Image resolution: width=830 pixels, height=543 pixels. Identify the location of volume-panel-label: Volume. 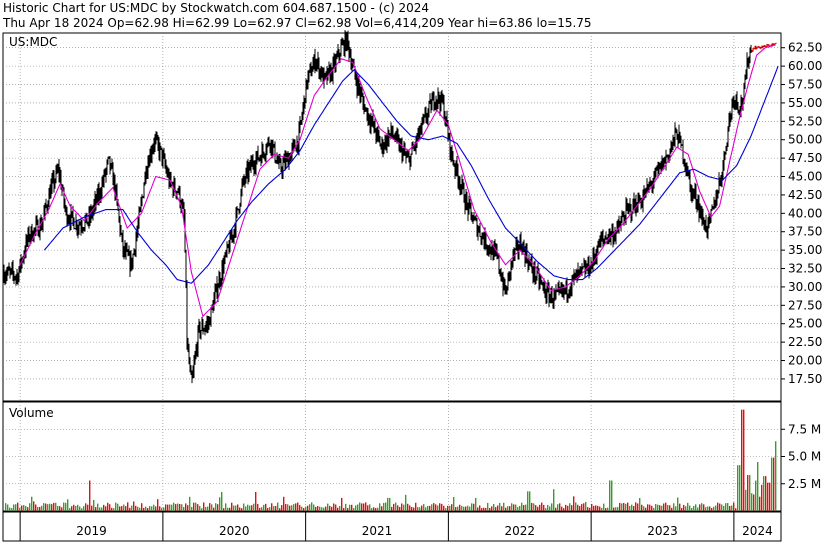
(31, 413).